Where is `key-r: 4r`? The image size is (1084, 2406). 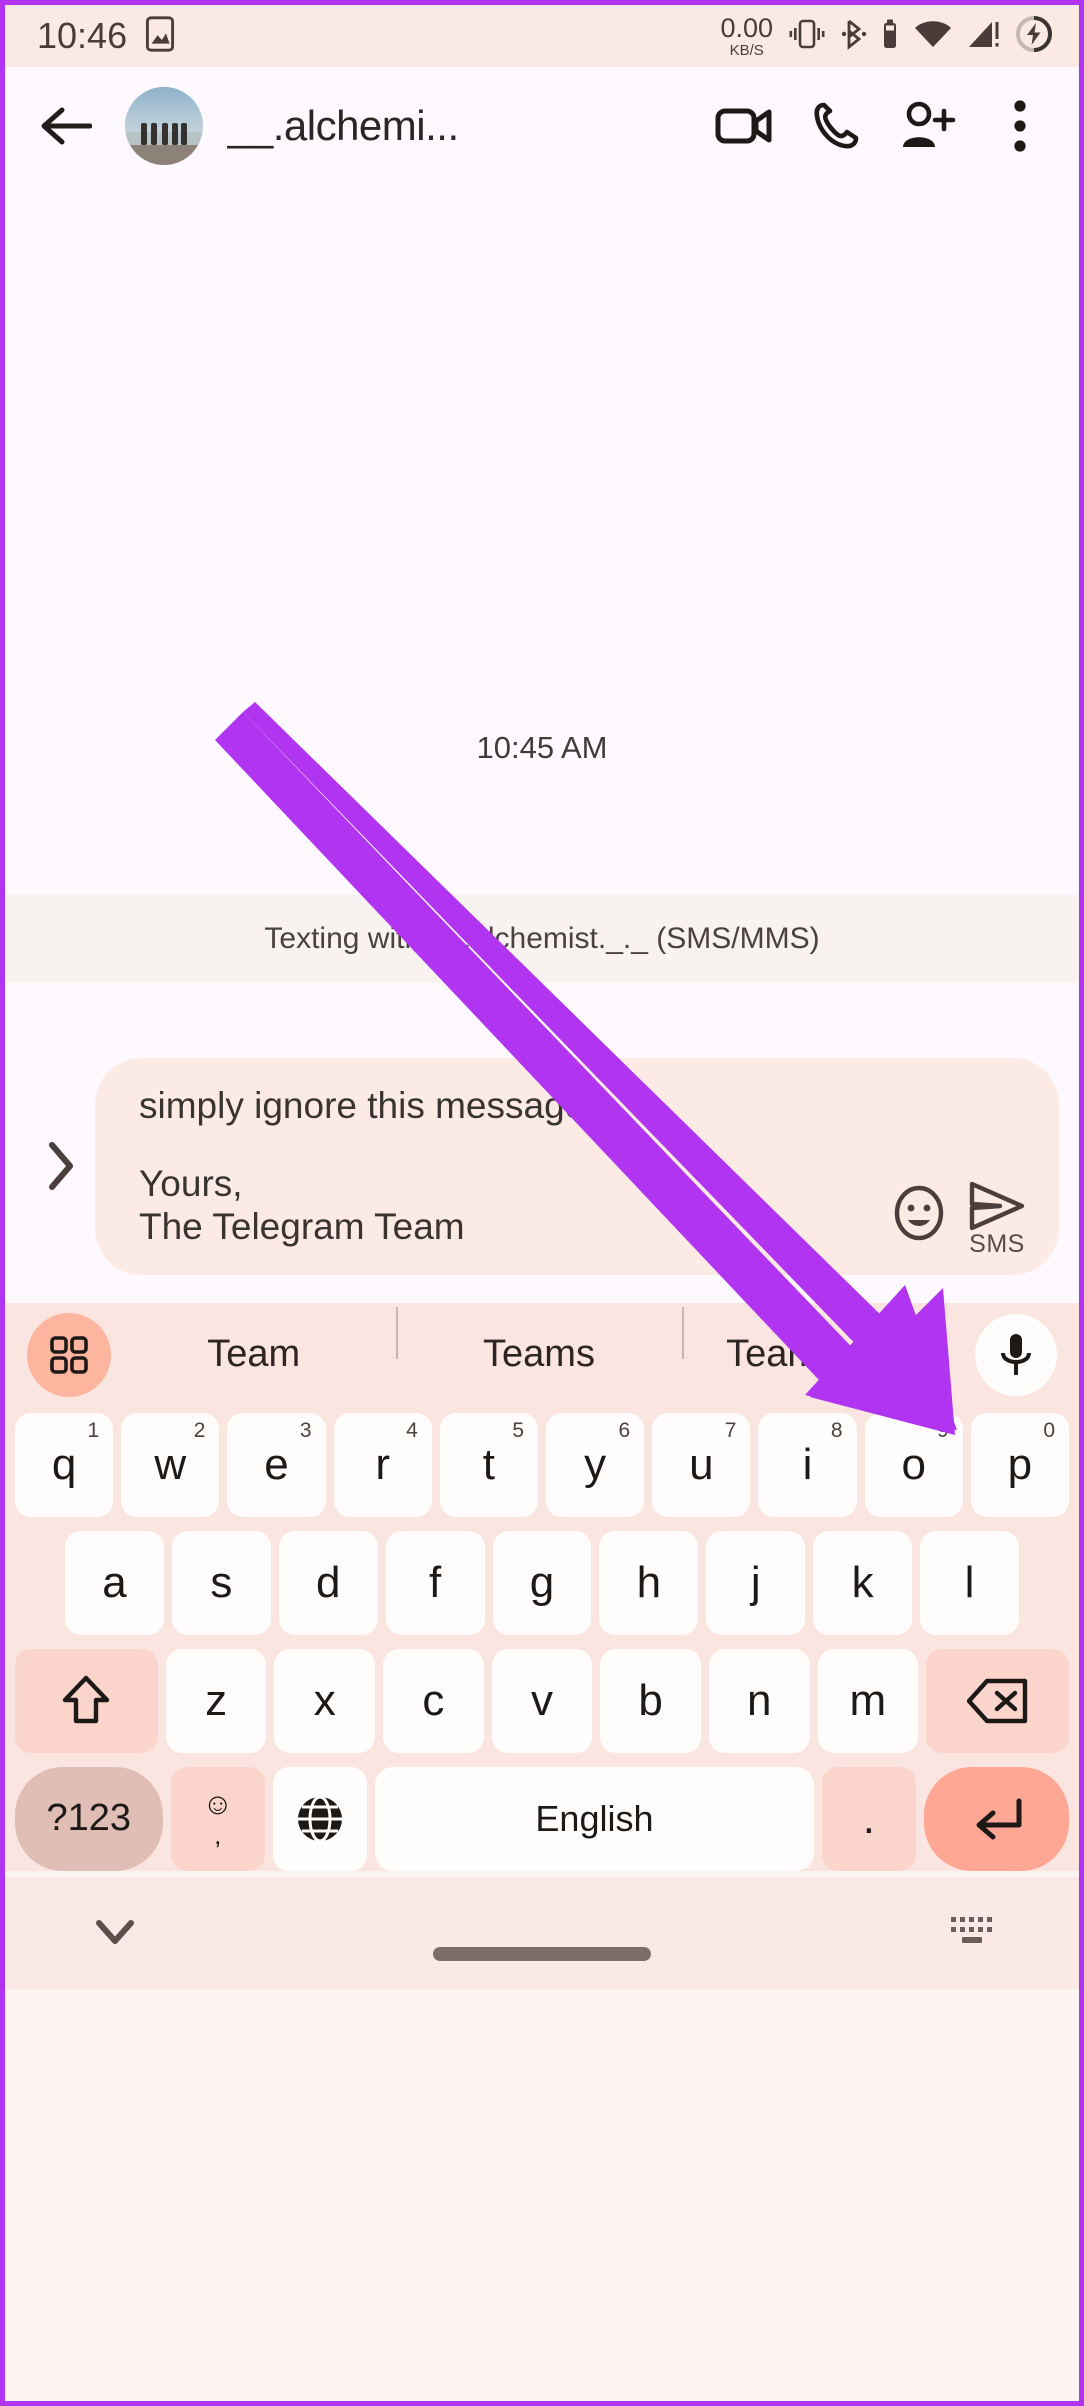
key-r: 4r is located at coordinates (382, 1464).